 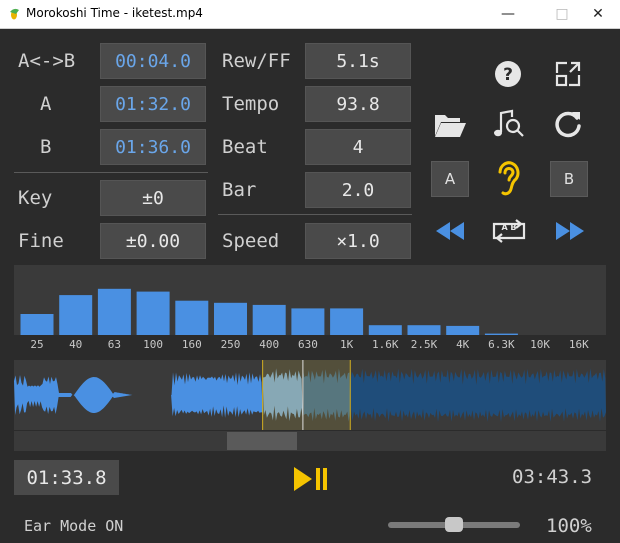 I want to click on folder-icon, so click(x=450, y=126).